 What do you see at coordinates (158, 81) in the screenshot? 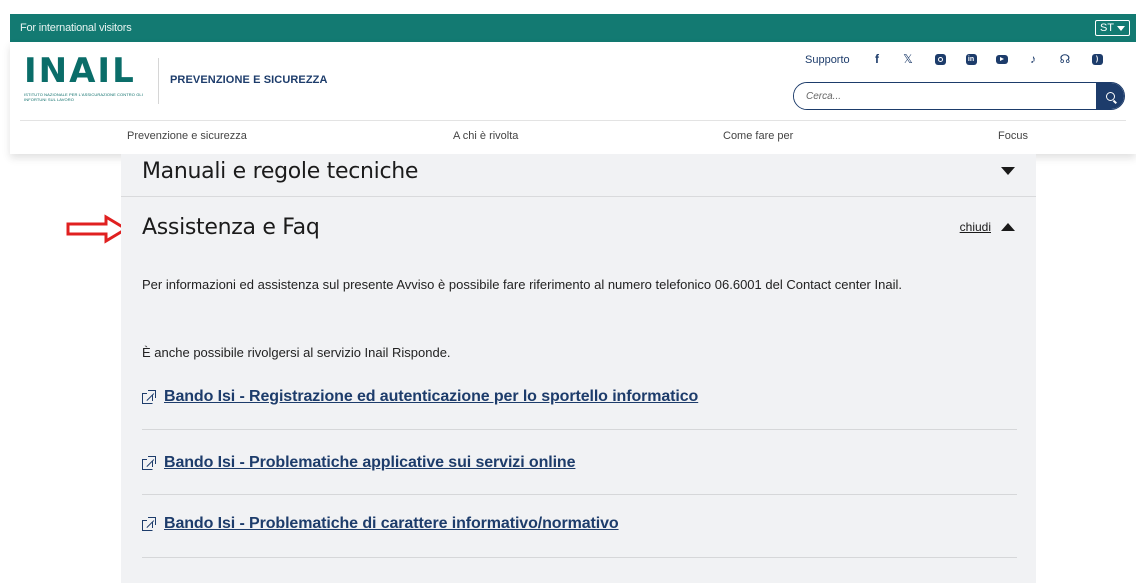
I see `header-divider` at bounding box center [158, 81].